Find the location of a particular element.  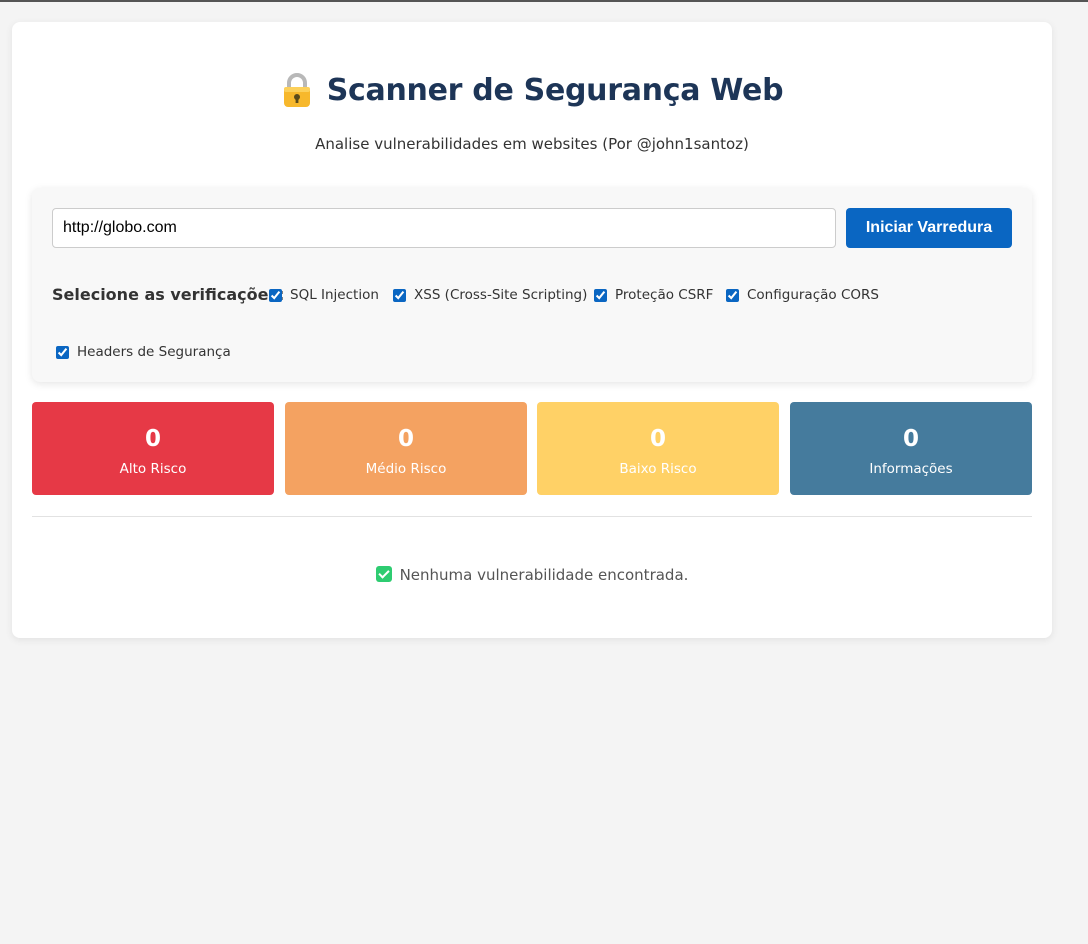

check-csrf-label: Proteção CSRF is located at coordinates (664, 295).